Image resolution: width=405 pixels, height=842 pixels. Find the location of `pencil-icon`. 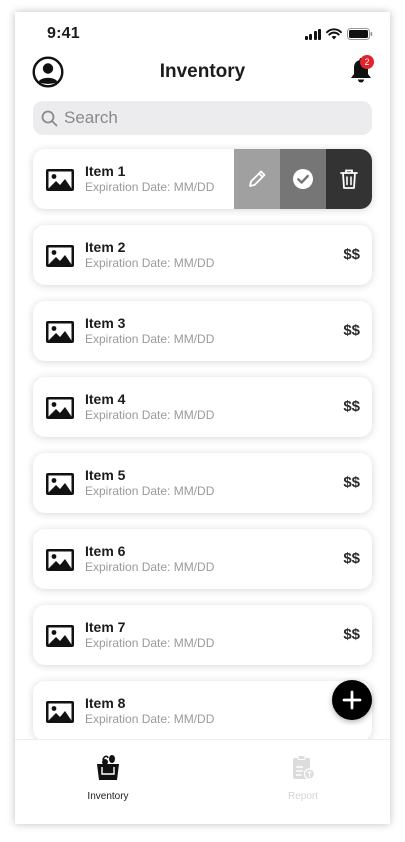

pencil-icon is located at coordinates (257, 178).